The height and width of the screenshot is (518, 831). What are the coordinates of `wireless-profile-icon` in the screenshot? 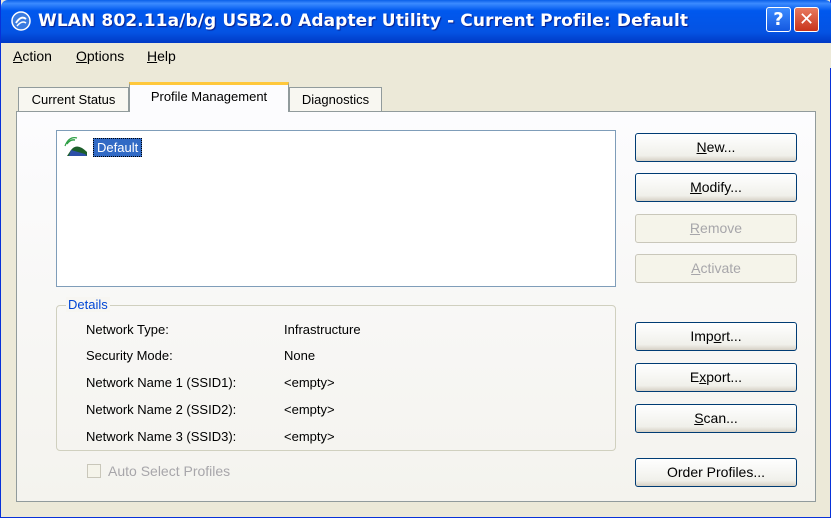 It's located at (75, 146).